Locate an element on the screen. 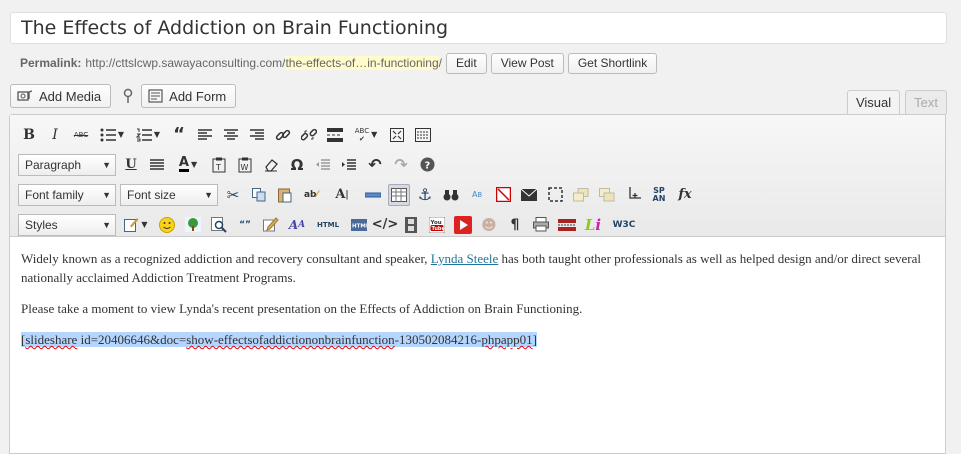 This screenshot has width=961, height=454. outdent-button is located at coordinates (323, 165).